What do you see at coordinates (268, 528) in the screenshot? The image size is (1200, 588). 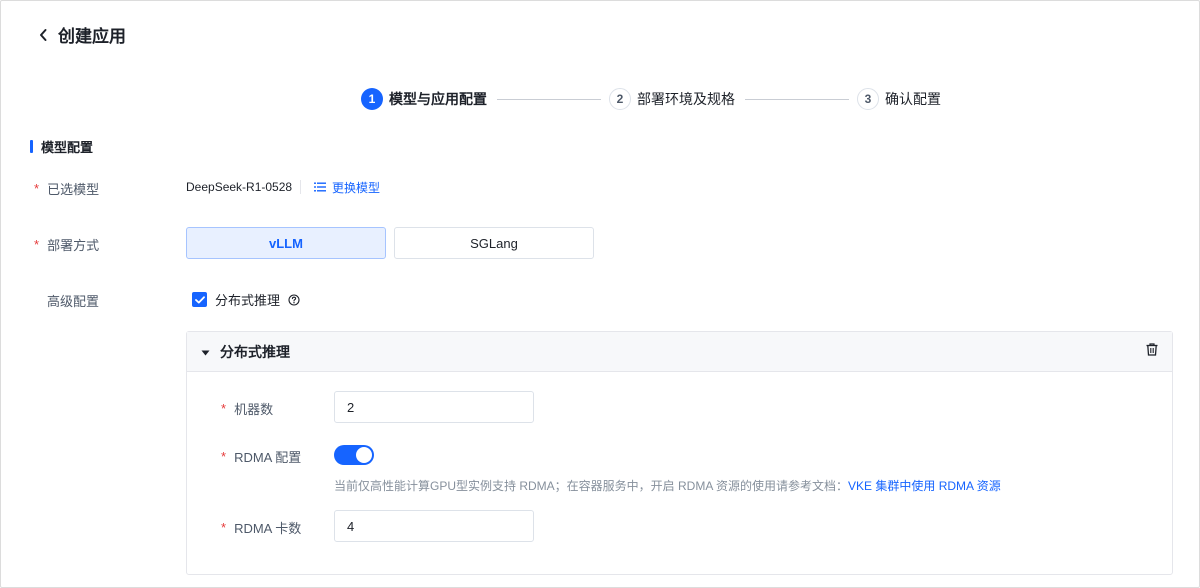 I see `rdma-cards-label: RDMA 卡数` at bounding box center [268, 528].